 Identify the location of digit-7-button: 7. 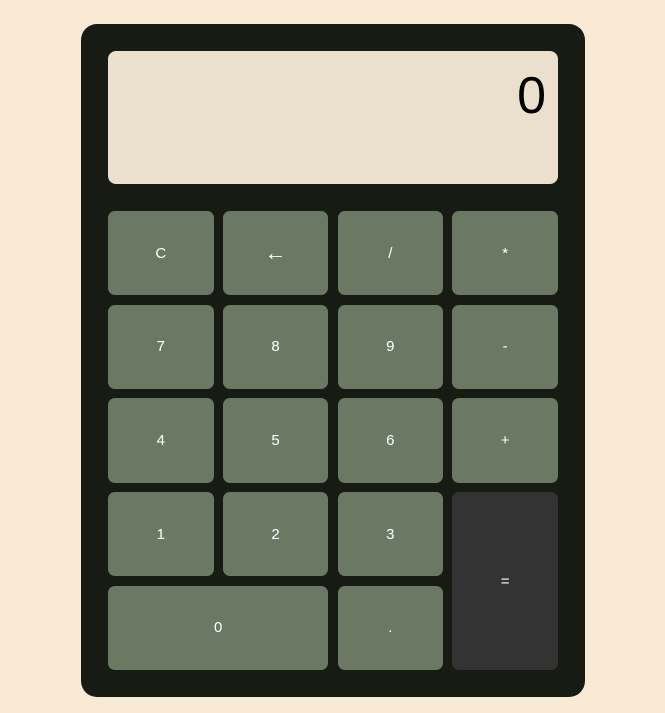
(161, 347).